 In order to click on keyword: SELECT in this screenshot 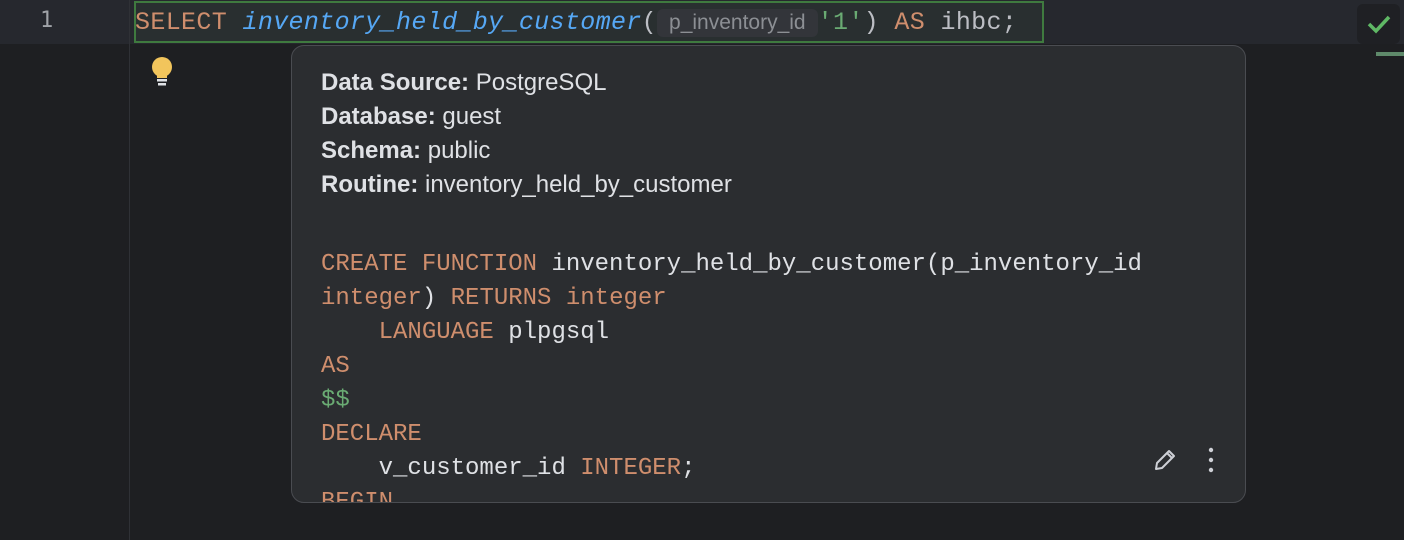, I will do `click(181, 22)`.